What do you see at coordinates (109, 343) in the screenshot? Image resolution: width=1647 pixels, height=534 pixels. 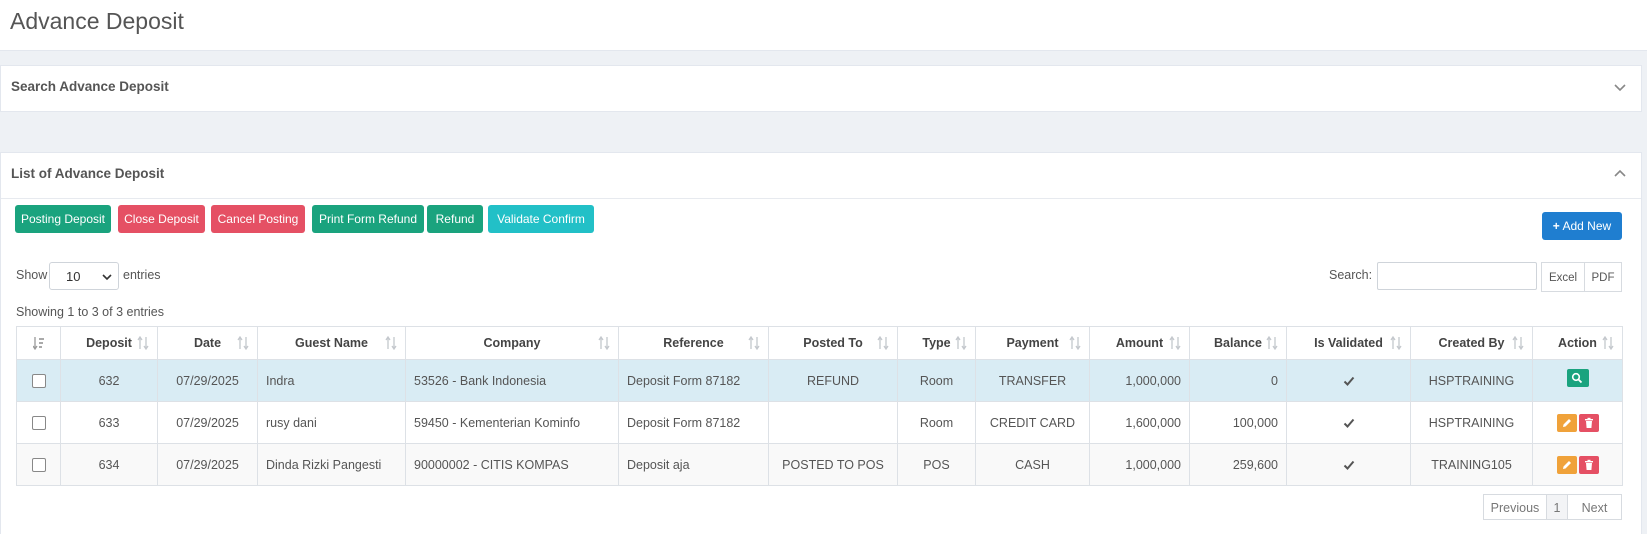 I see `col-deposit-header: Deposit` at bounding box center [109, 343].